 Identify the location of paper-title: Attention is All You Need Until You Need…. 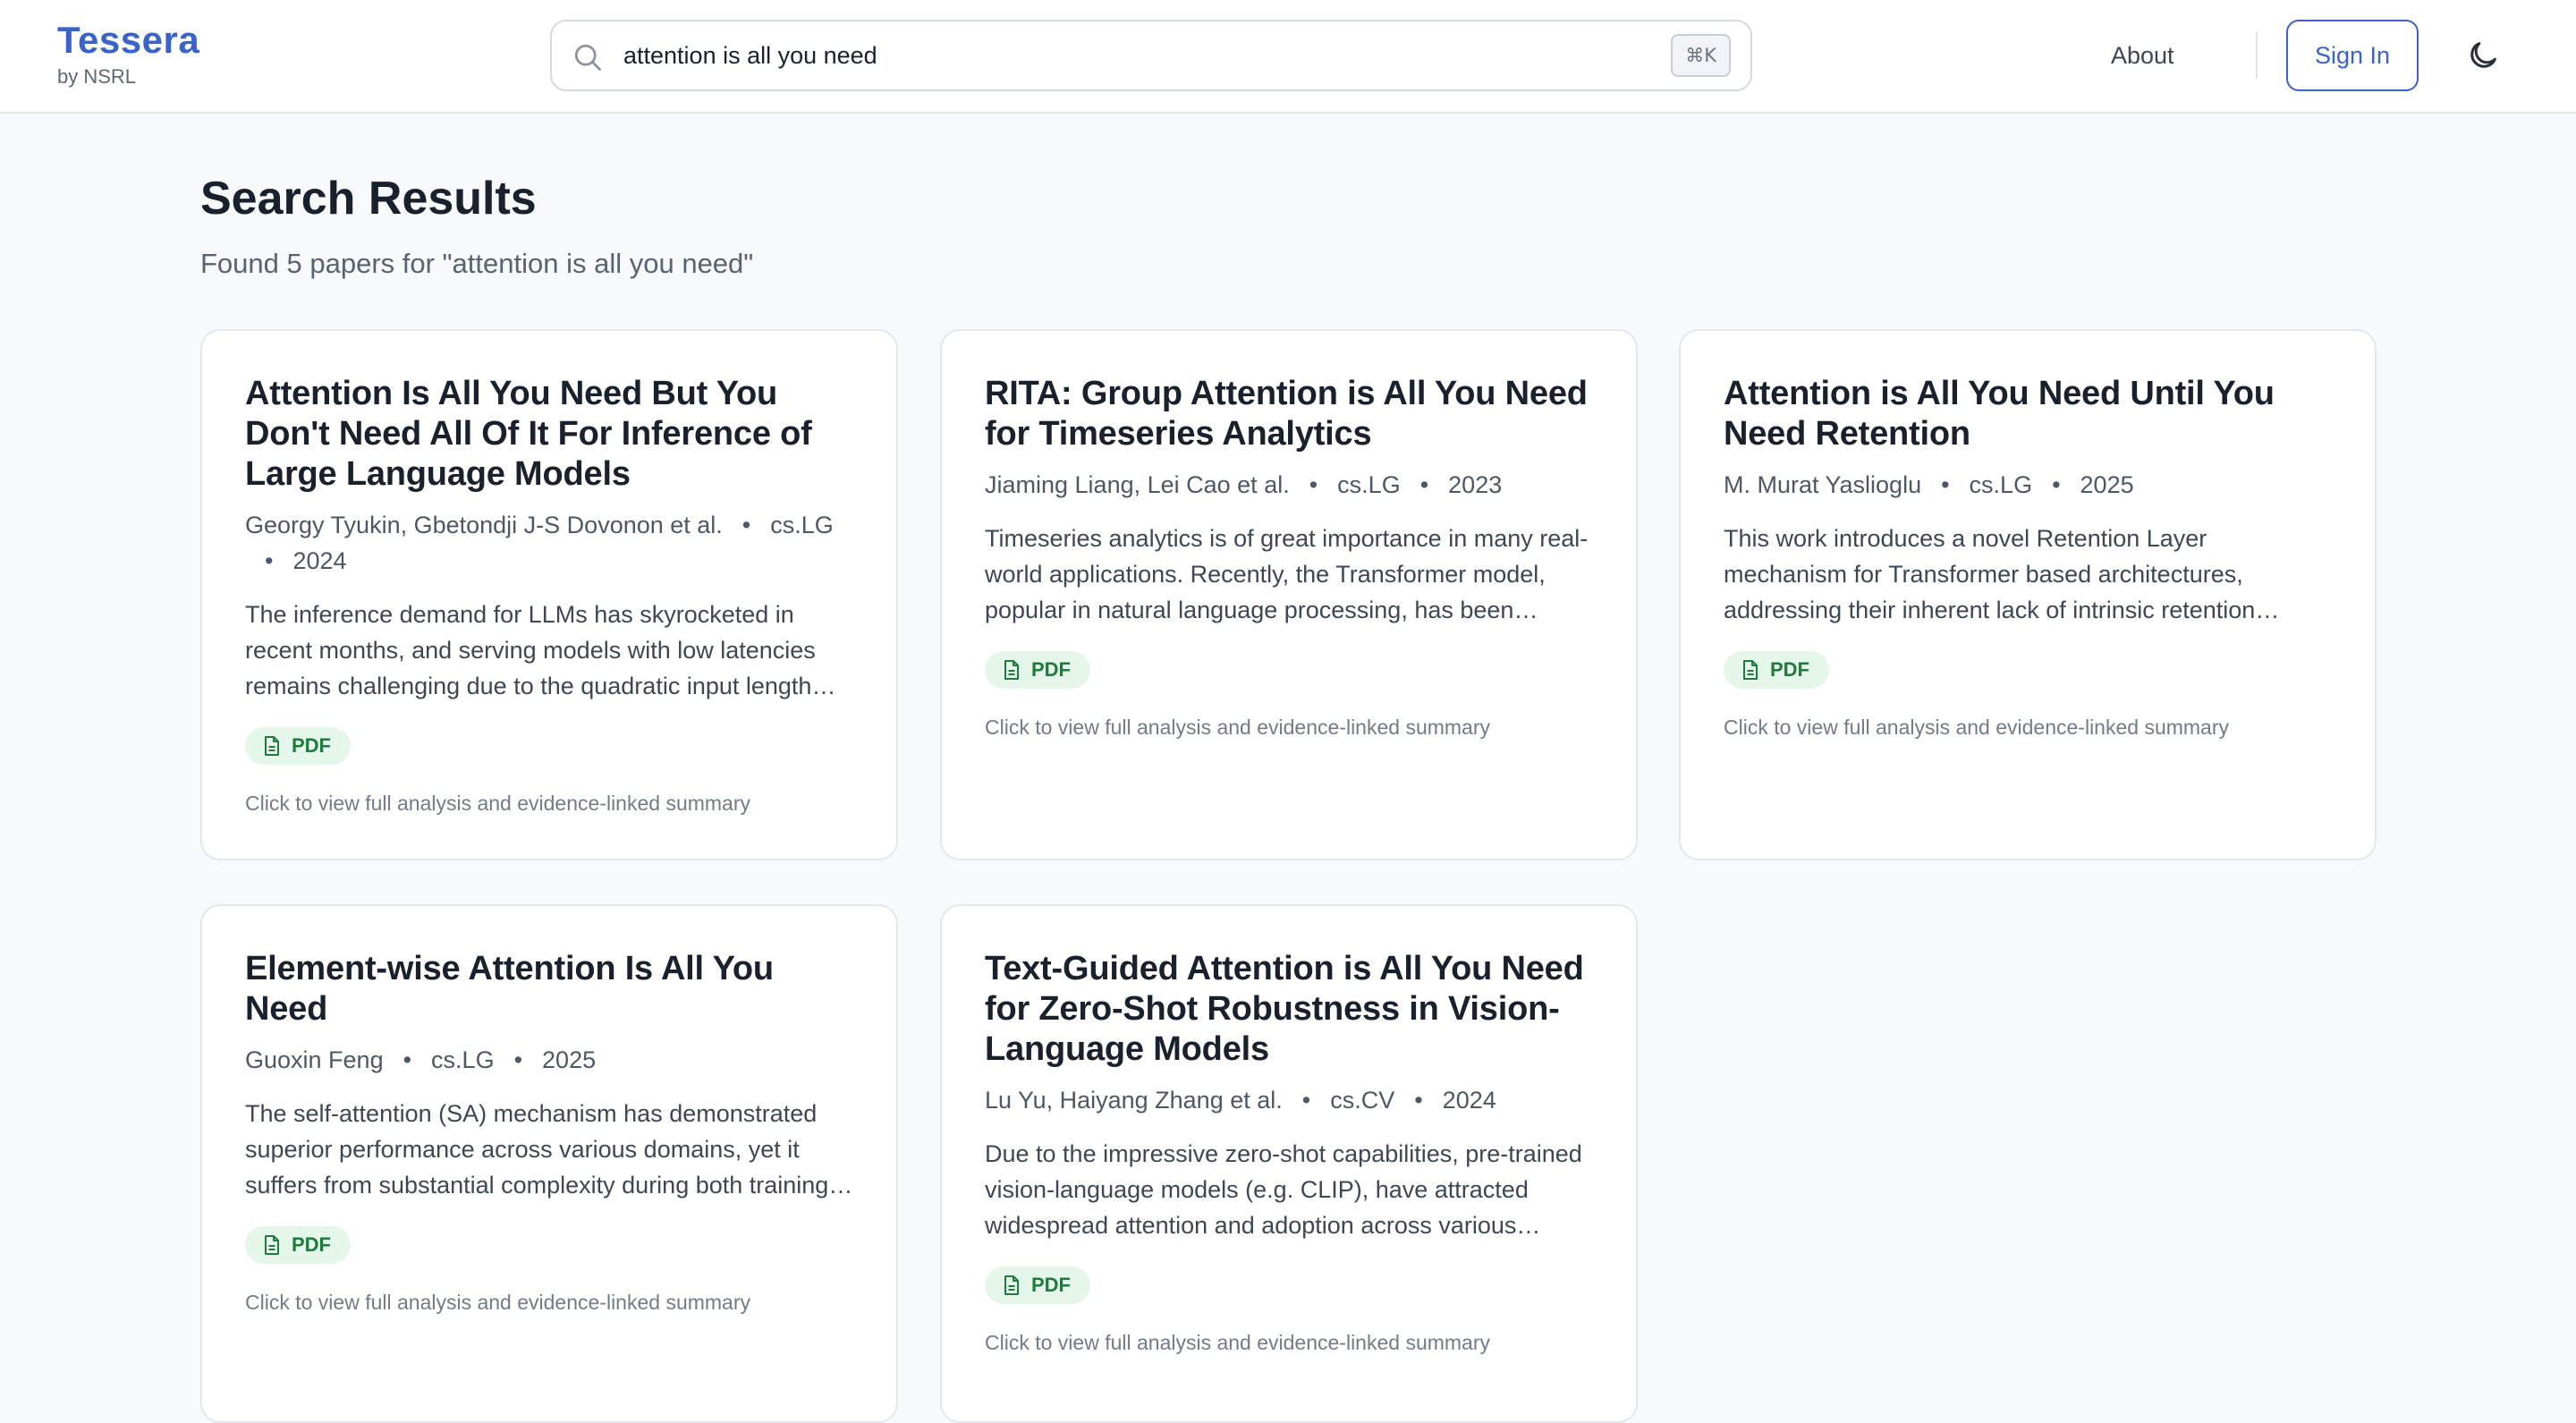
(2028, 414).